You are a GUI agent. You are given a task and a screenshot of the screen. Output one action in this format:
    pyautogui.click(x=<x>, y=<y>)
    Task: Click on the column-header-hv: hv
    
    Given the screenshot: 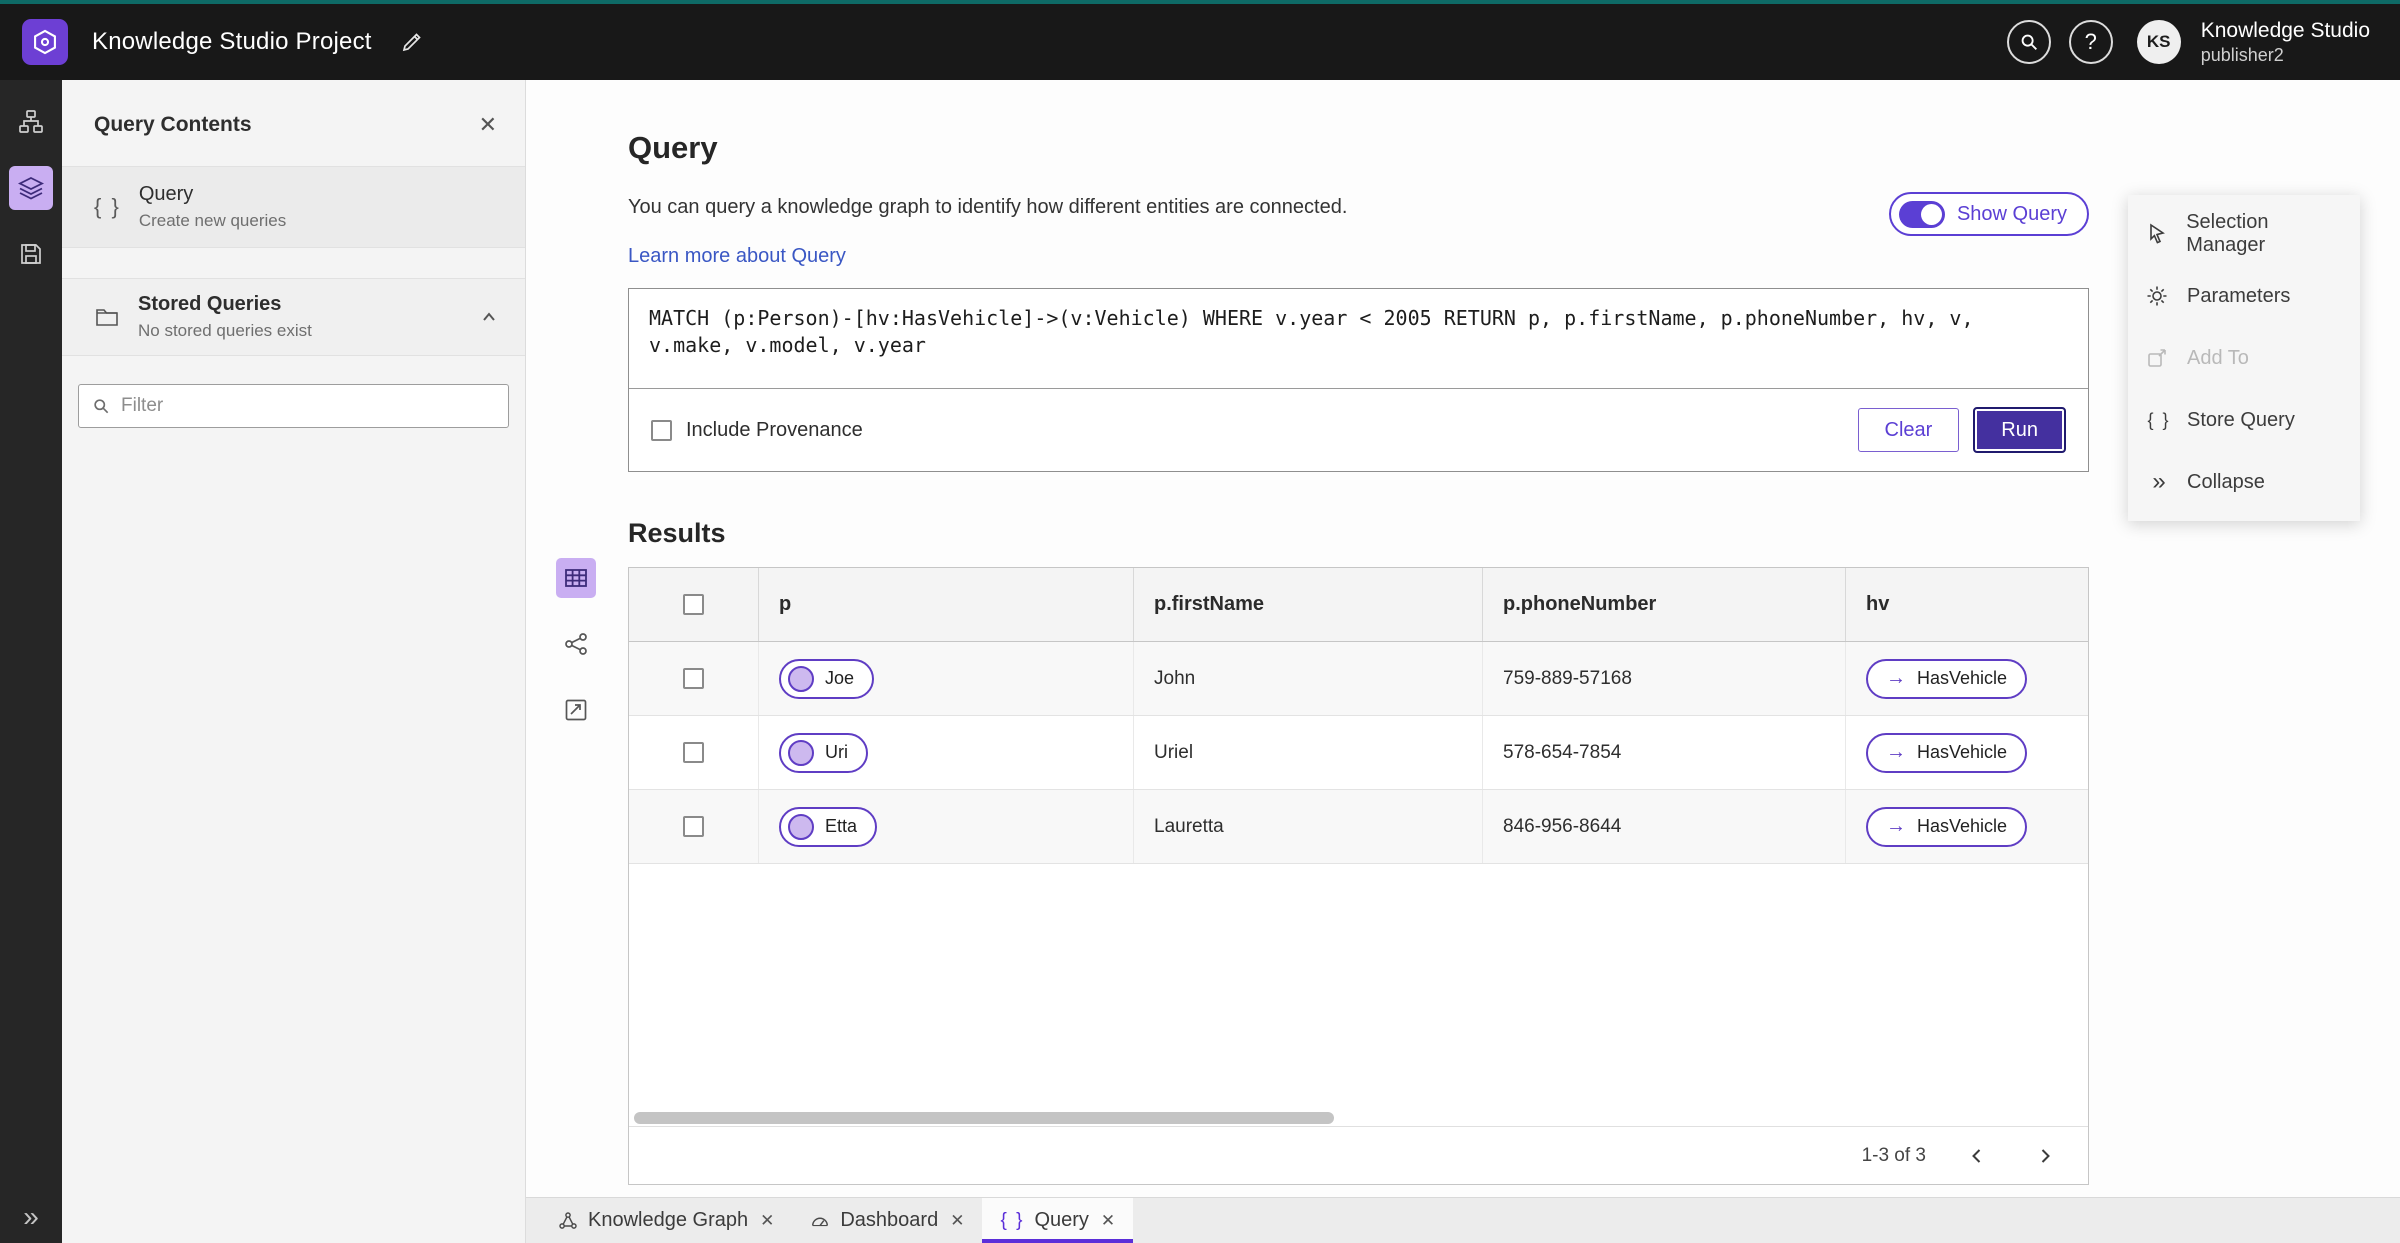 What is the action you would take?
    pyautogui.click(x=1967, y=604)
    